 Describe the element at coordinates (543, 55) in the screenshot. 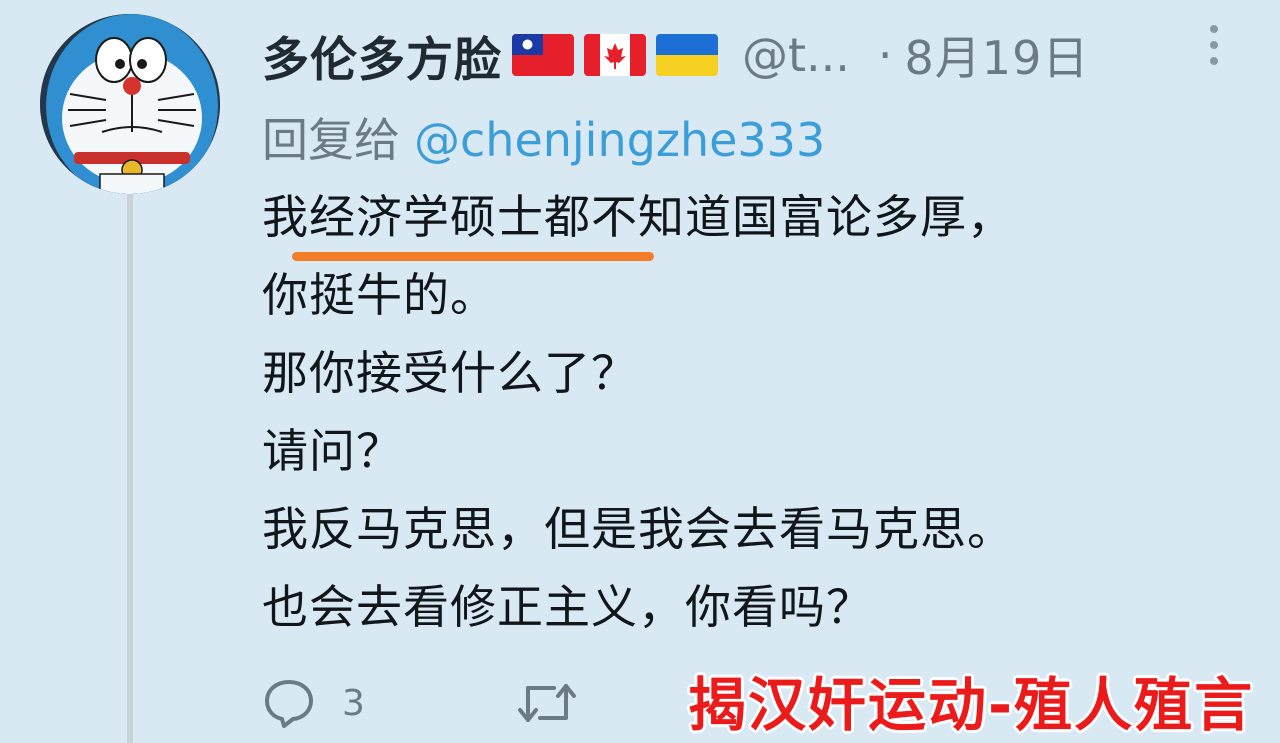

I see `taiwan-flag-icon` at that location.